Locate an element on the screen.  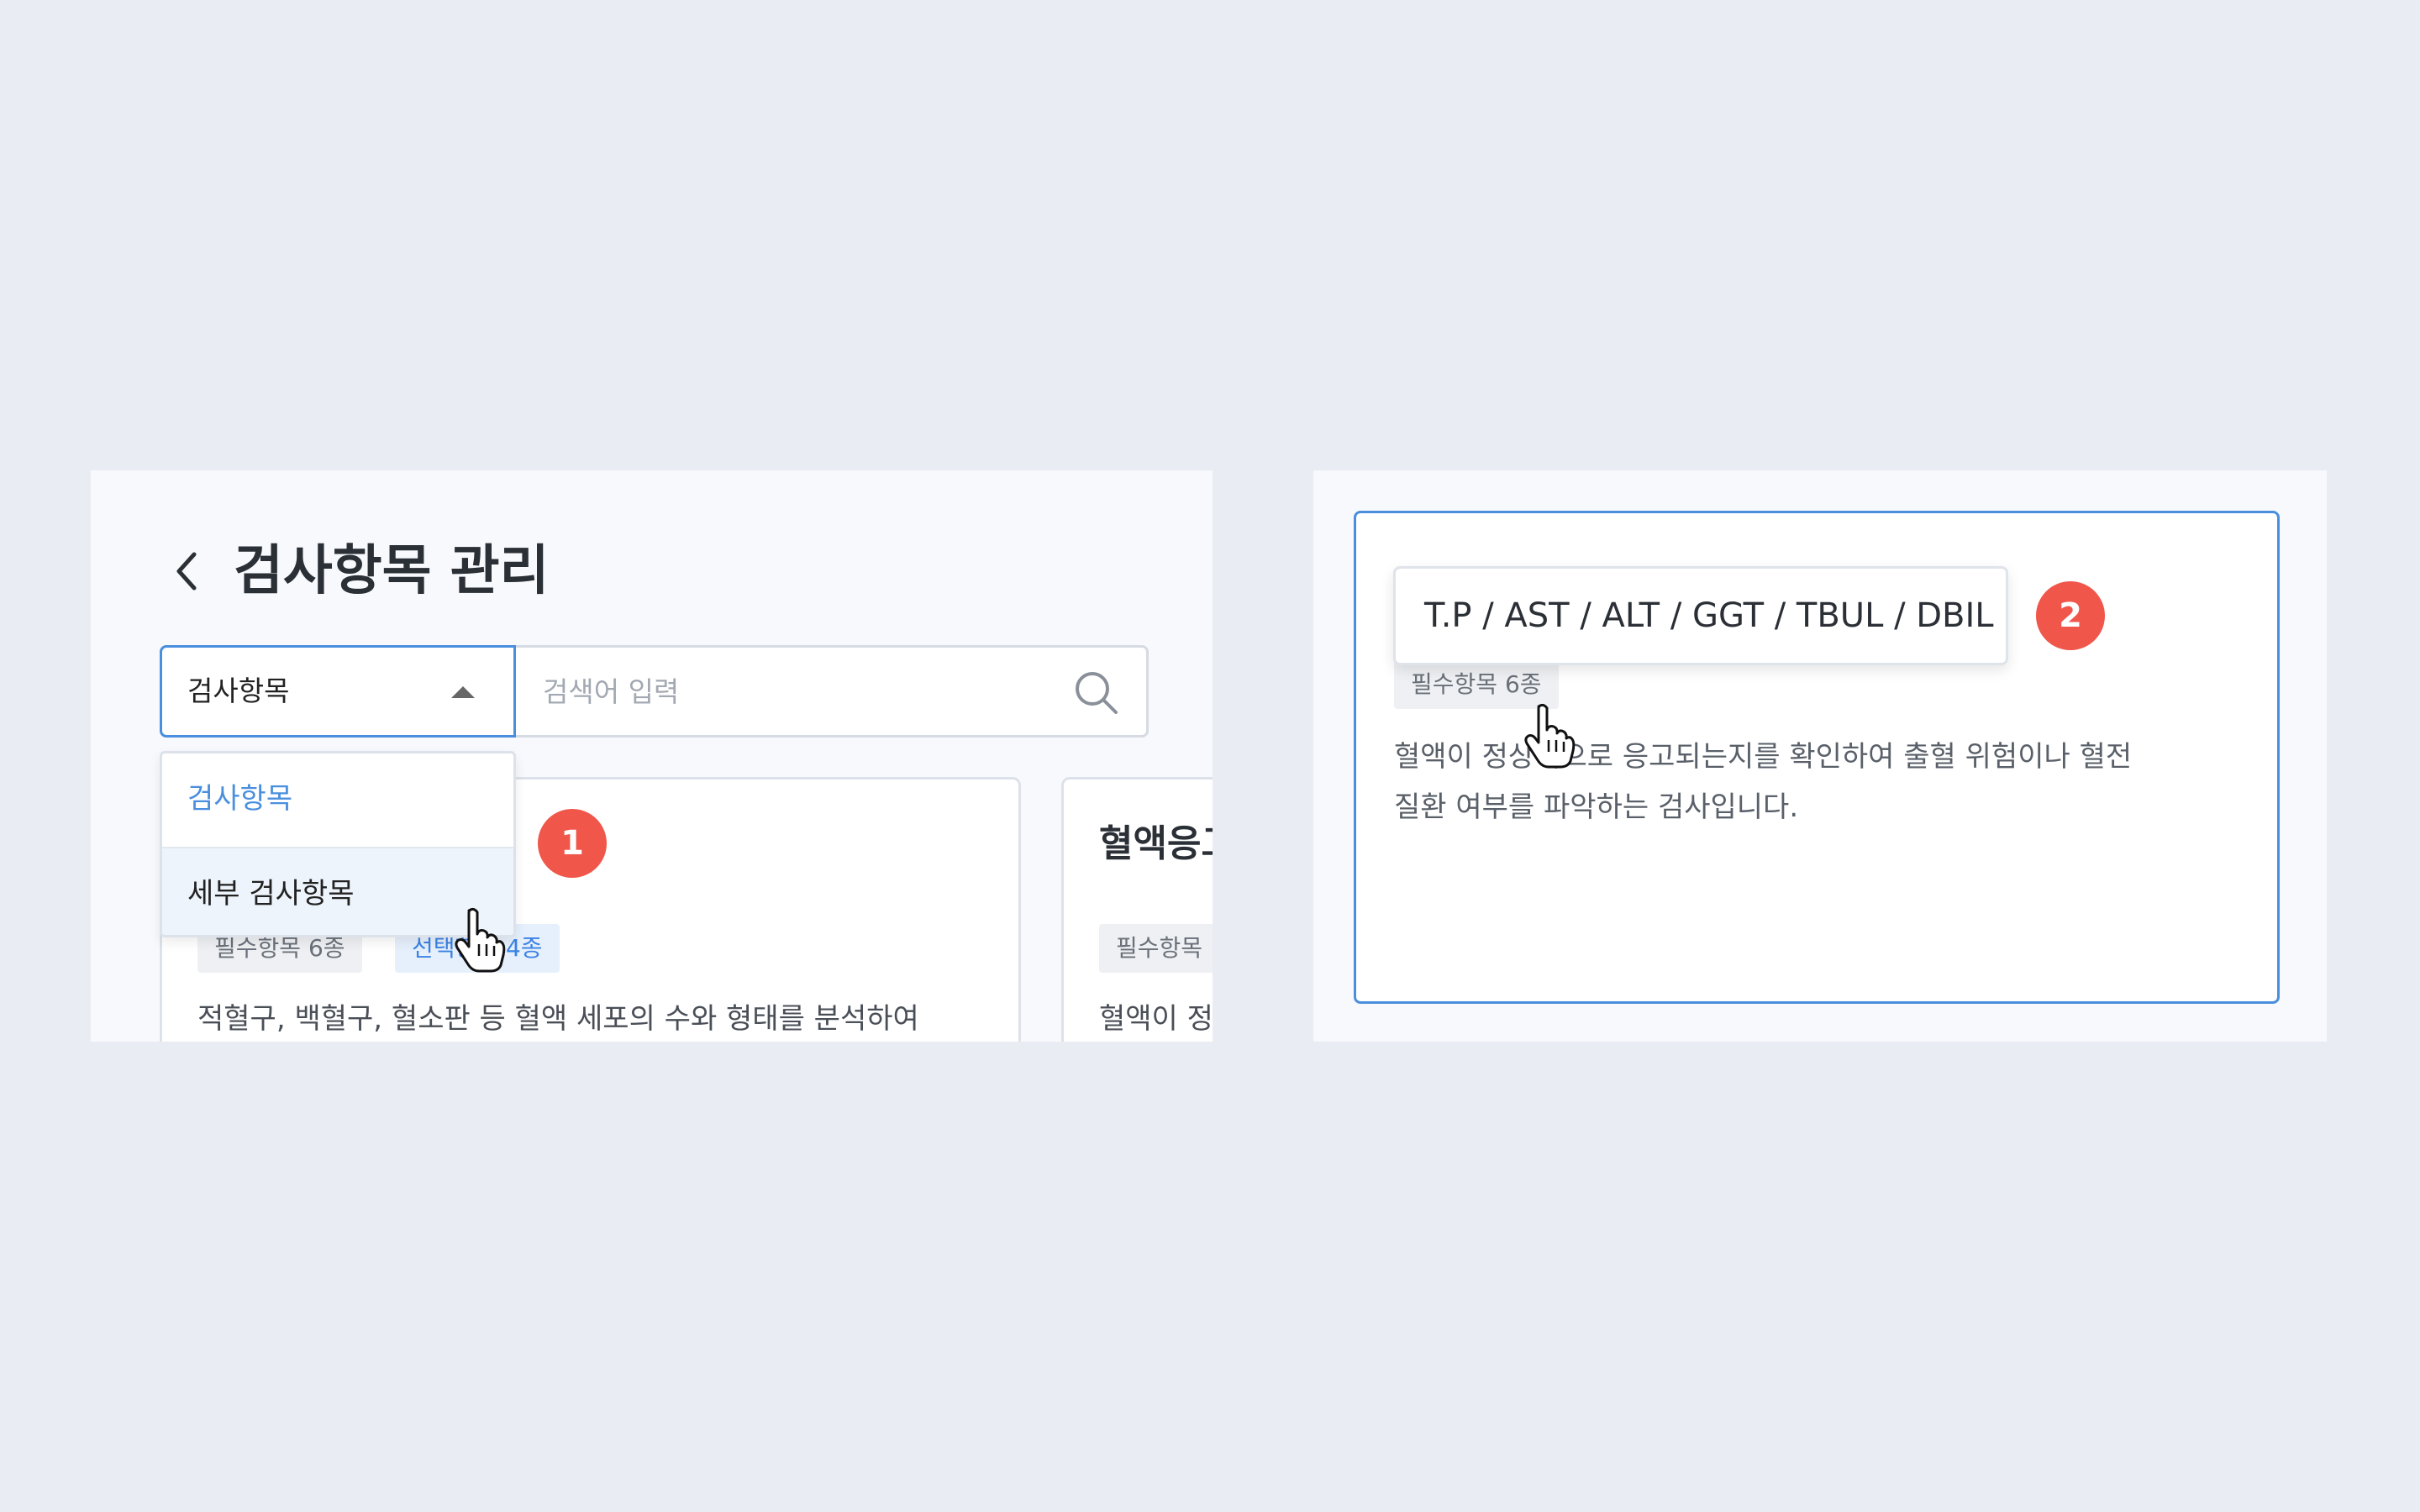
card-description-line-1: 혈액이 정상적으로 응고되는지를 확인하여 출혈 위험이나 혈전 is located at coordinates (1763, 757).